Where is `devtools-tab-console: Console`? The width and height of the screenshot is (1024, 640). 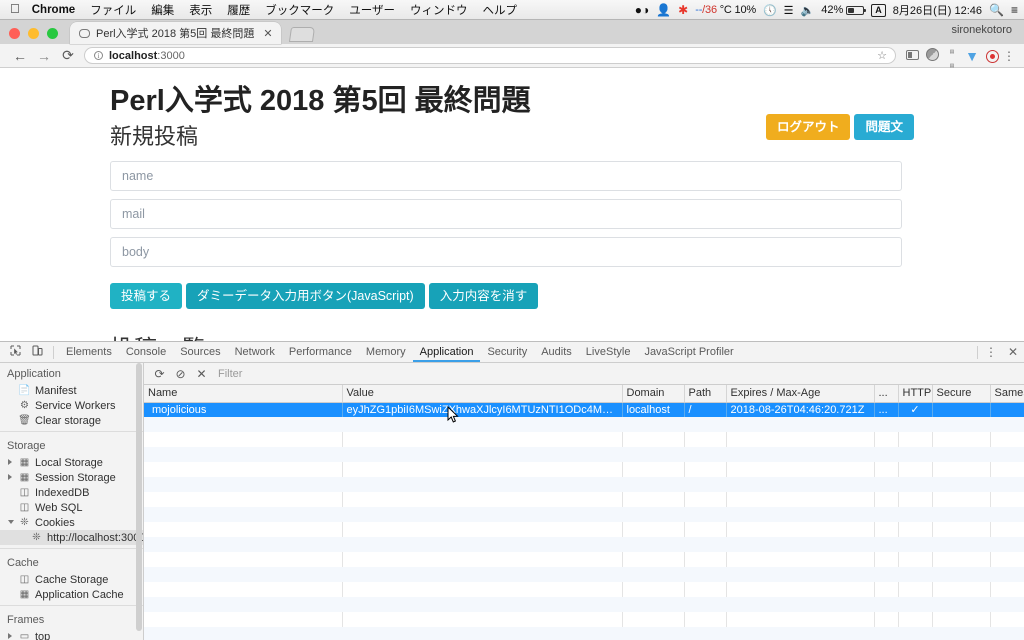 devtools-tab-console: Console is located at coordinates (146, 352).